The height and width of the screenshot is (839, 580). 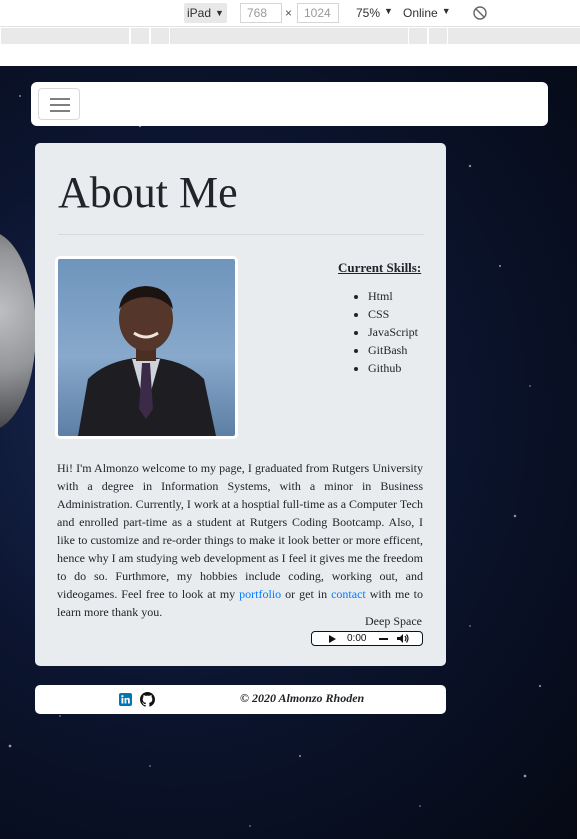 I want to click on throttling-select: Online ▼, so click(x=427, y=13).